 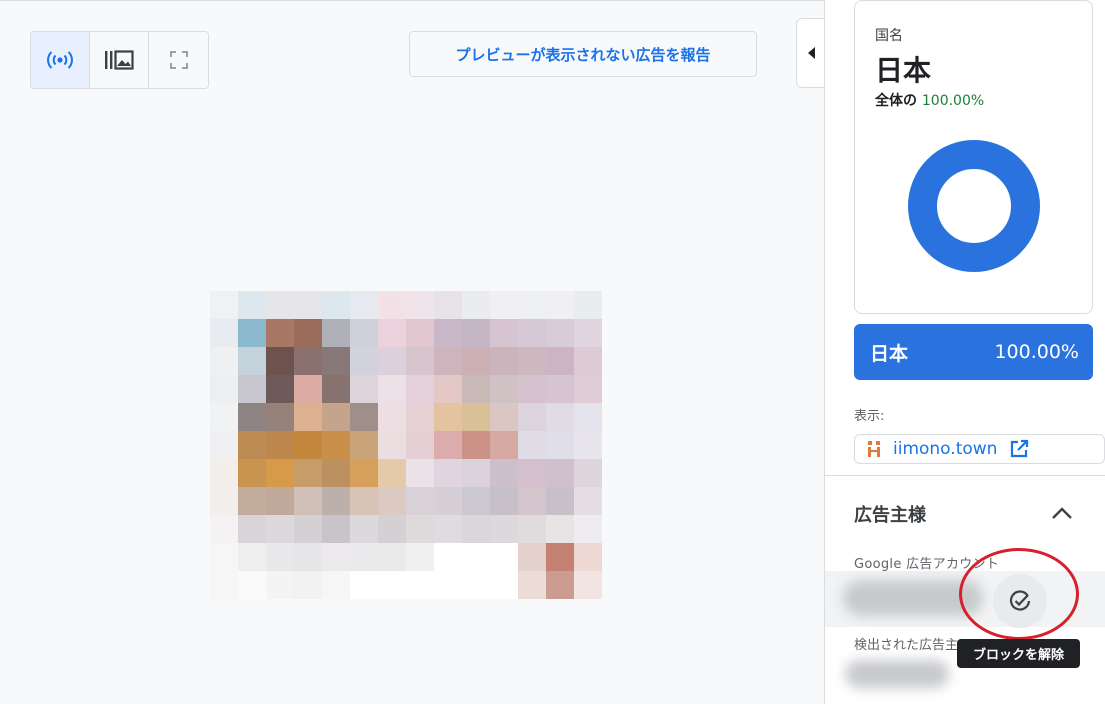 I want to click on domain-text: iimono.town, so click(x=945, y=449).